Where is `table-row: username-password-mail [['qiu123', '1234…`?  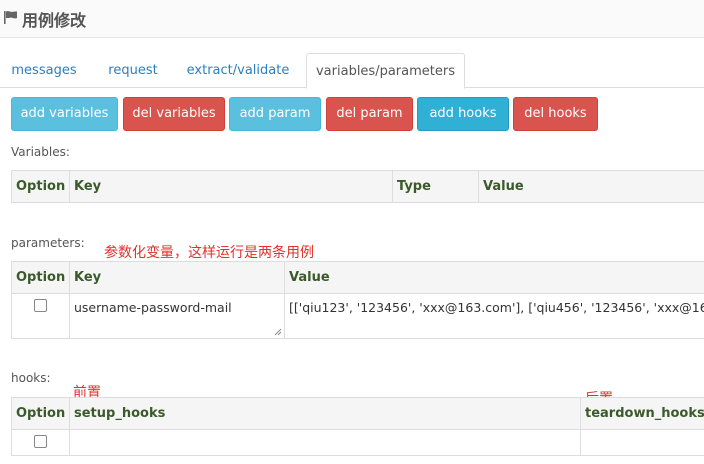
table-row: username-password-mail [['qiu123', '1234… is located at coordinates (357, 316).